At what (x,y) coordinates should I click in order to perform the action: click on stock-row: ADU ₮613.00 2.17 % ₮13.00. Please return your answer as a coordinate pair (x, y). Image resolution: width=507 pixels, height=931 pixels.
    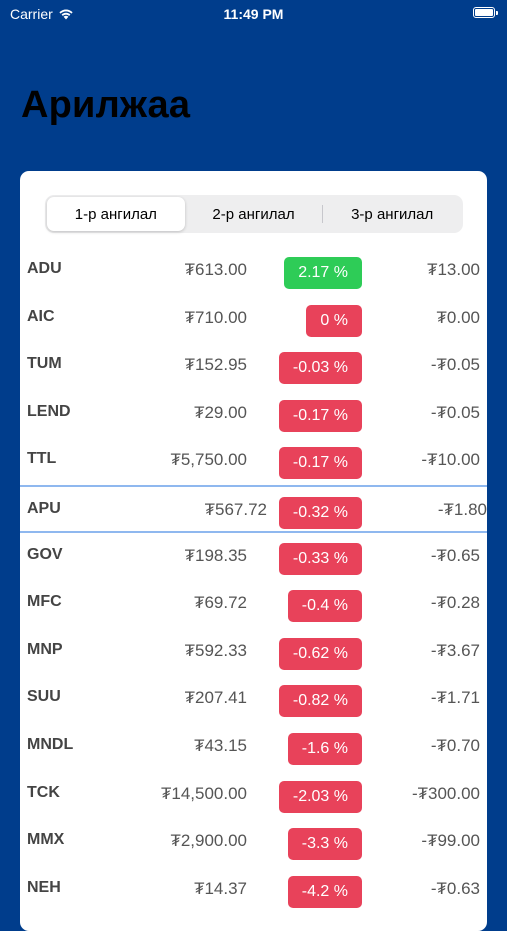
    Looking at the image, I should click on (253, 271).